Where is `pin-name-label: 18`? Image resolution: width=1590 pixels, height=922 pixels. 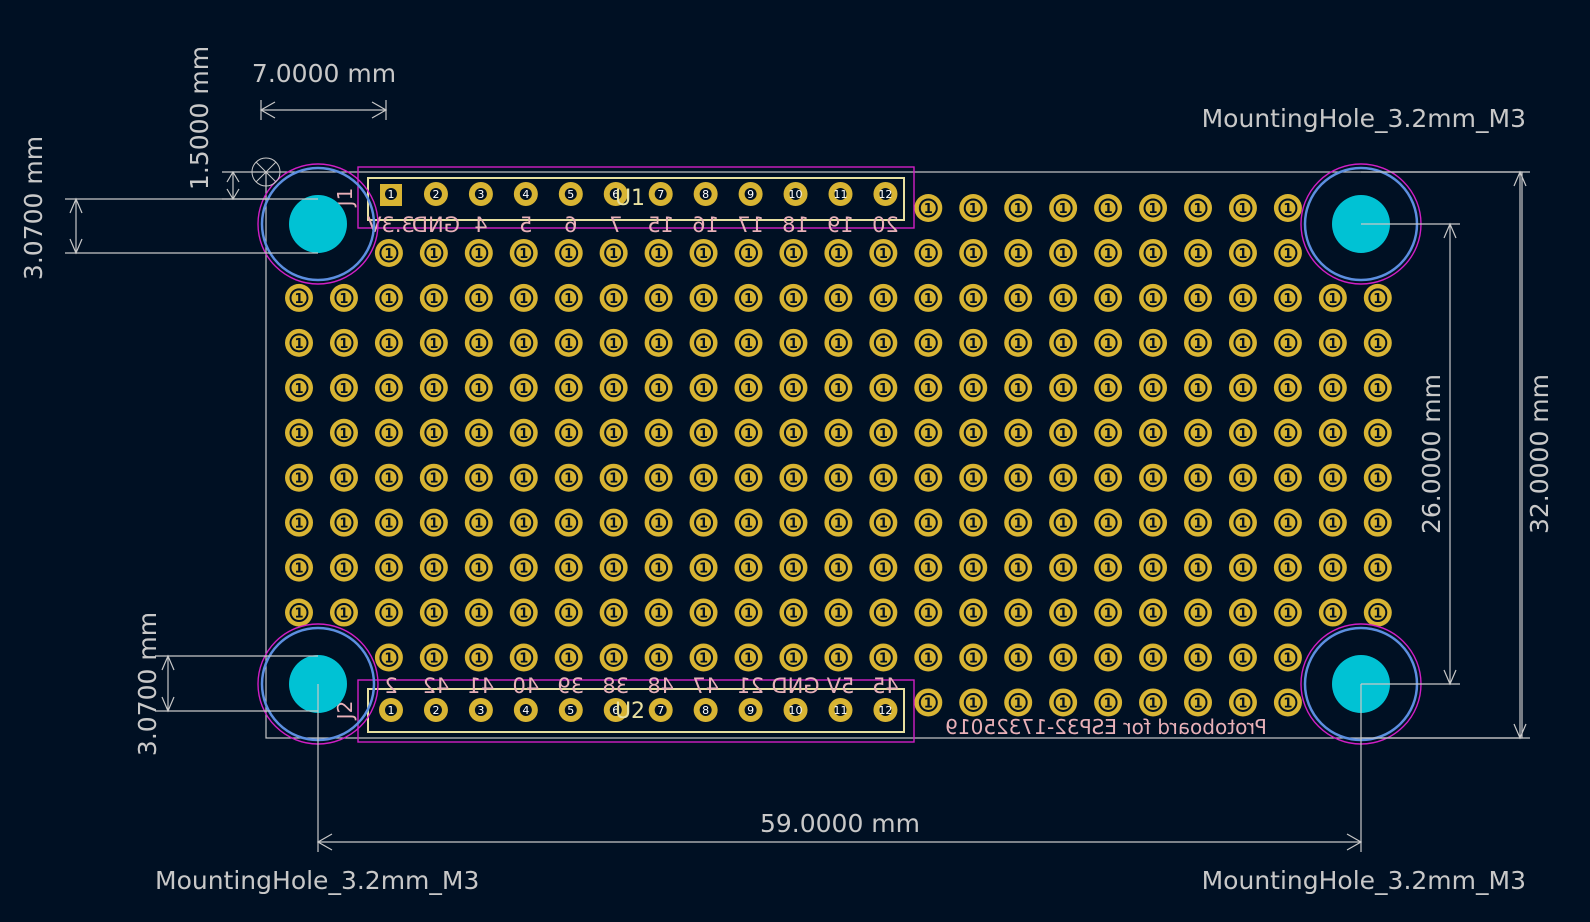 pin-name-label: 18 is located at coordinates (795, 225).